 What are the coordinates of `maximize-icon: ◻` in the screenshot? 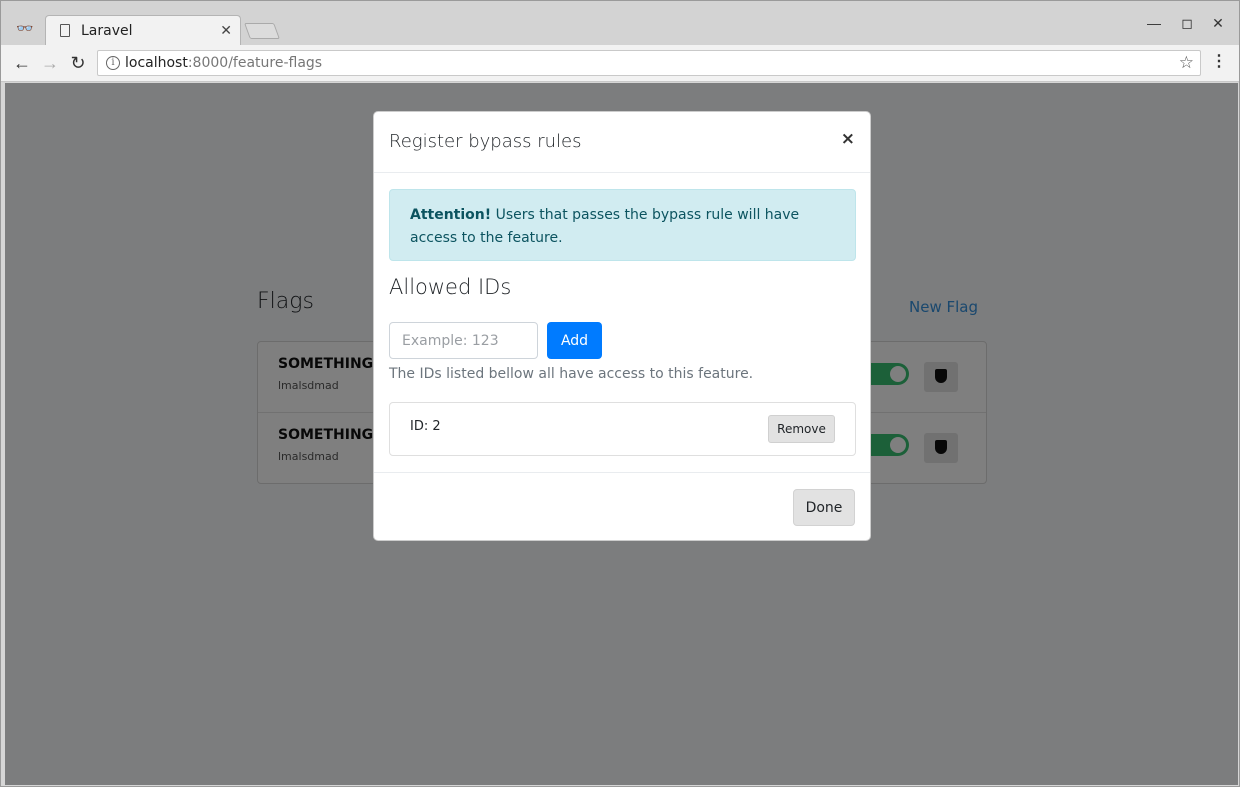 It's located at (1187, 23).